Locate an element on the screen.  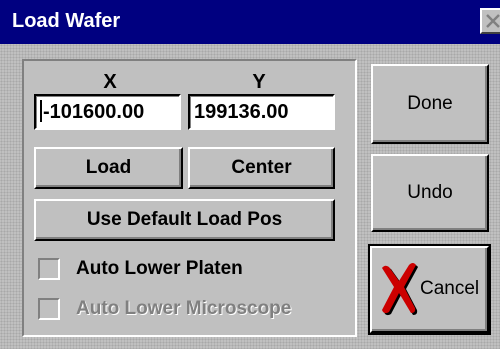
use-default-load-pos-button: Use Default Load Pos is located at coordinates (184, 220).